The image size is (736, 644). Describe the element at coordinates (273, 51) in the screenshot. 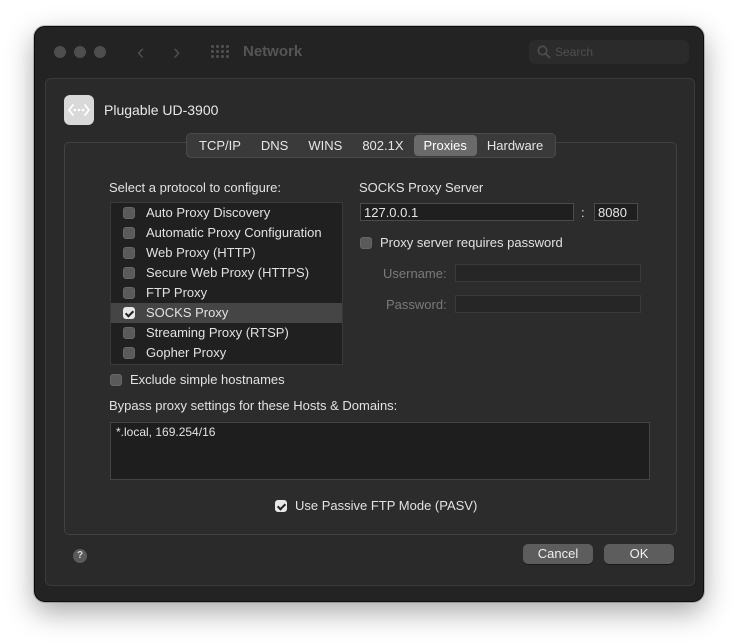

I see `window-title: Network` at that location.